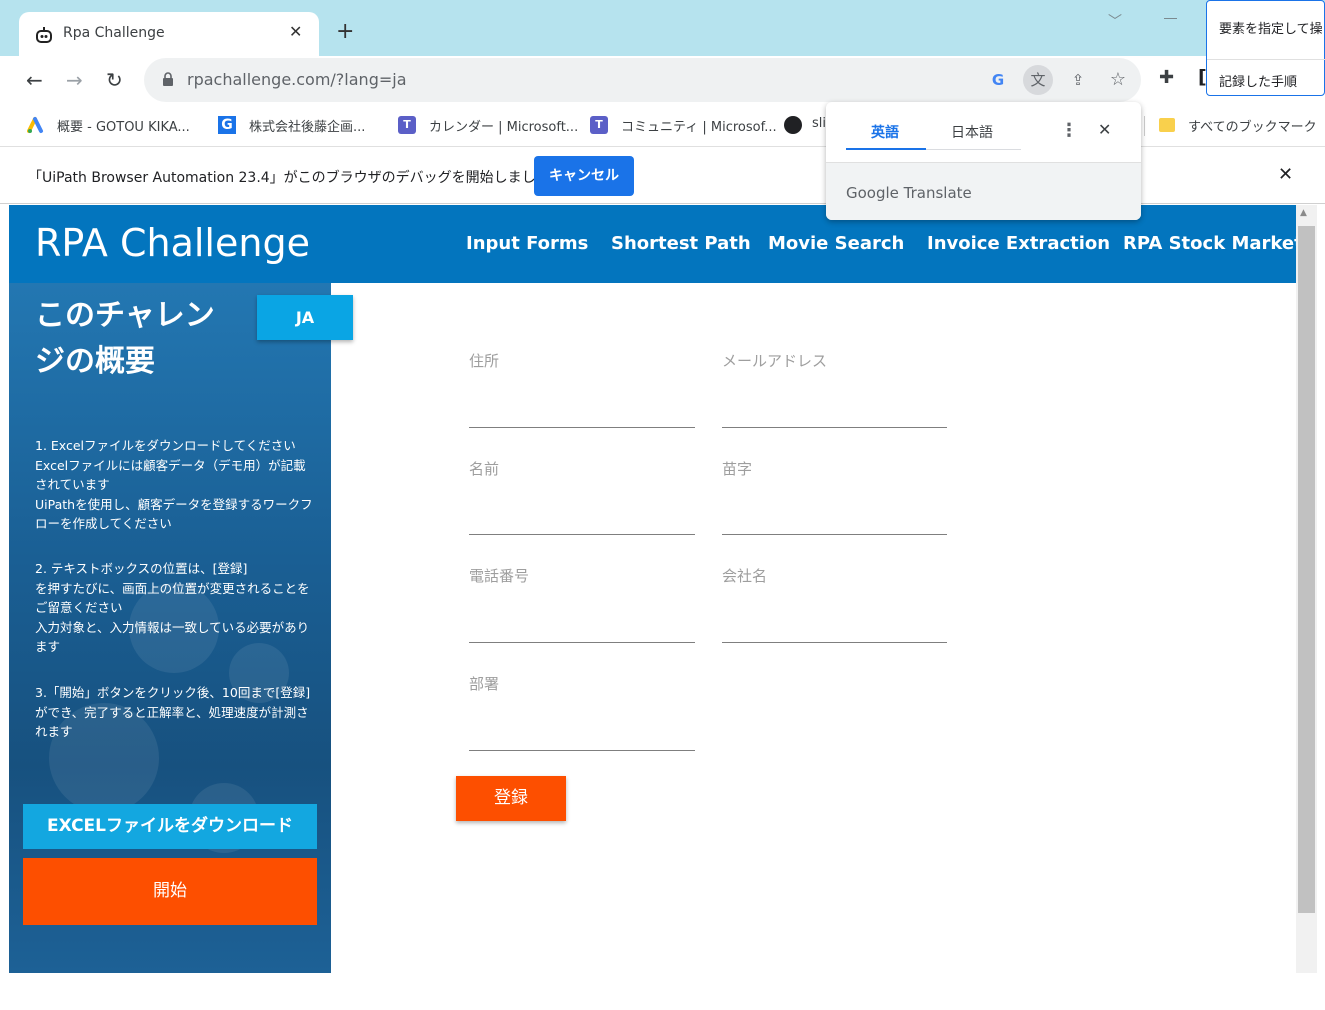 The height and width of the screenshot is (1010, 1325). I want to click on bookmark-divider, so click(1144, 126).